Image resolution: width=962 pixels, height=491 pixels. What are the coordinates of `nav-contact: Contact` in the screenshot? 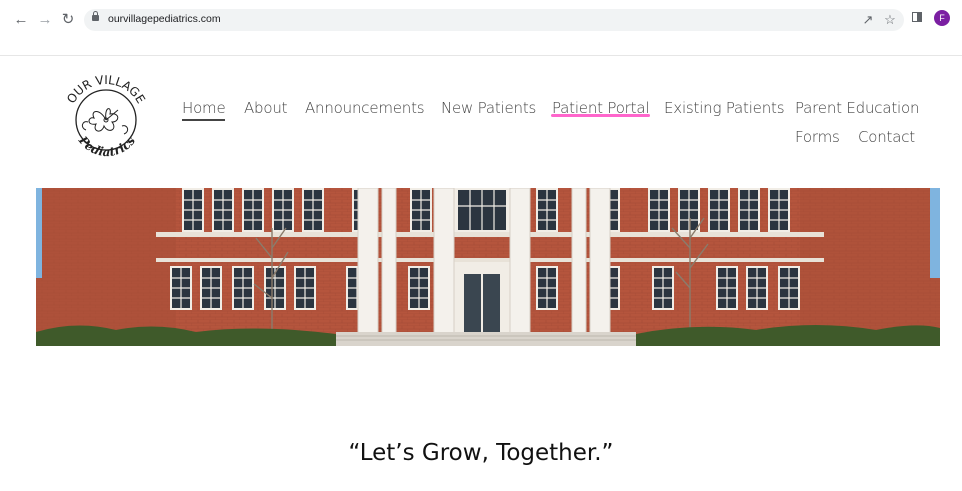 It's located at (886, 137).